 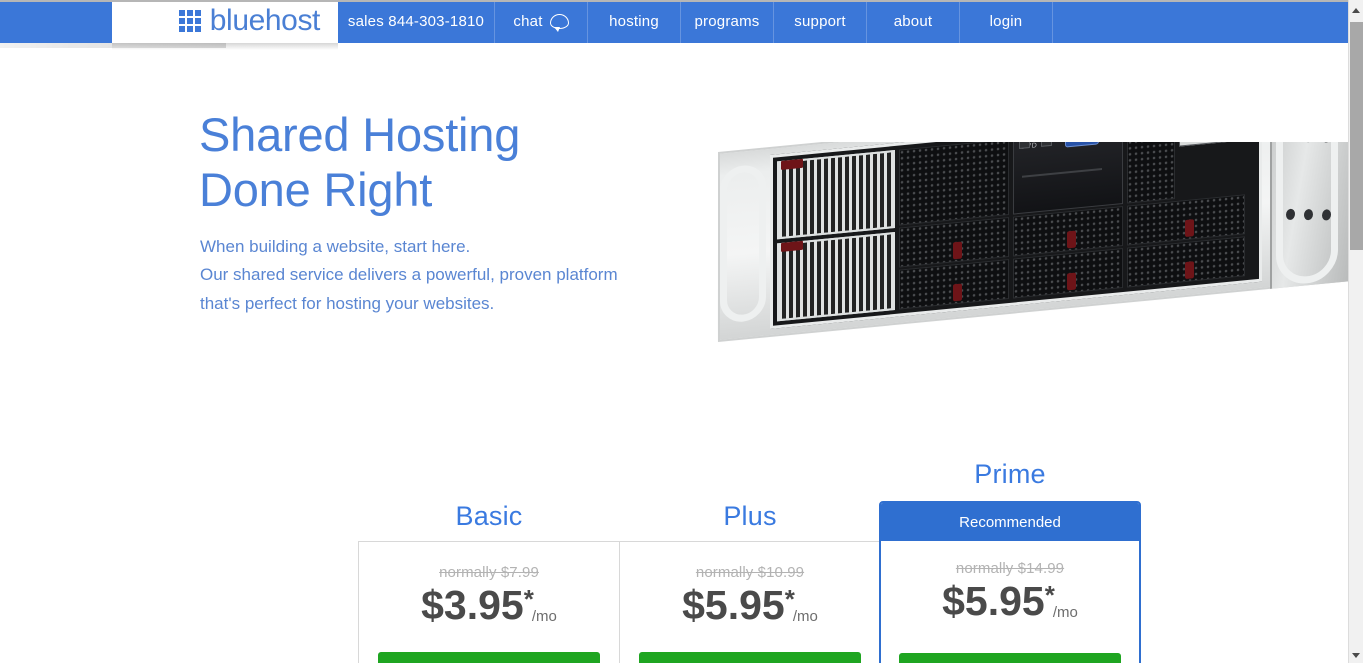 I want to click on nav-item-programs: programs, so click(x=727, y=22).